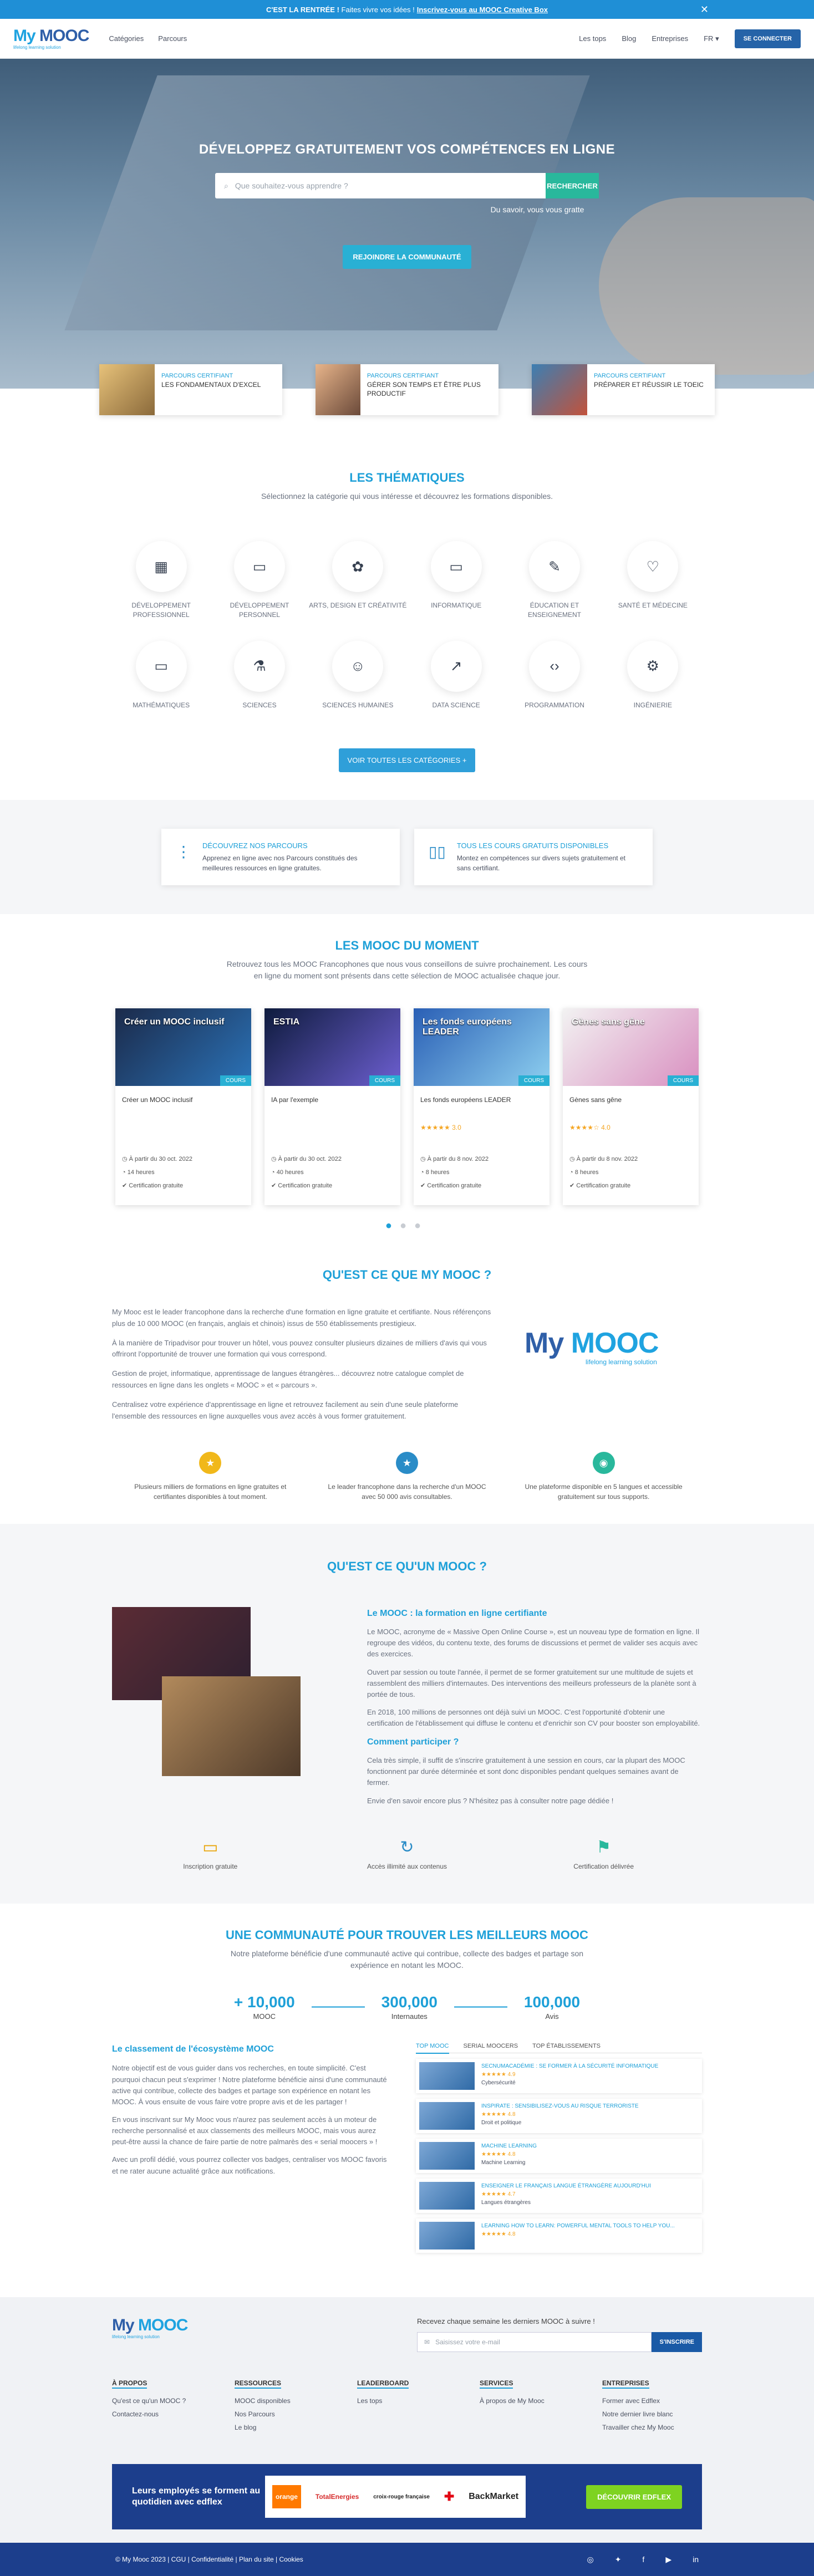  What do you see at coordinates (157, 1100) in the screenshot?
I see `mooc-title: Créer un MOOC inclusif` at bounding box center [157, 1100].